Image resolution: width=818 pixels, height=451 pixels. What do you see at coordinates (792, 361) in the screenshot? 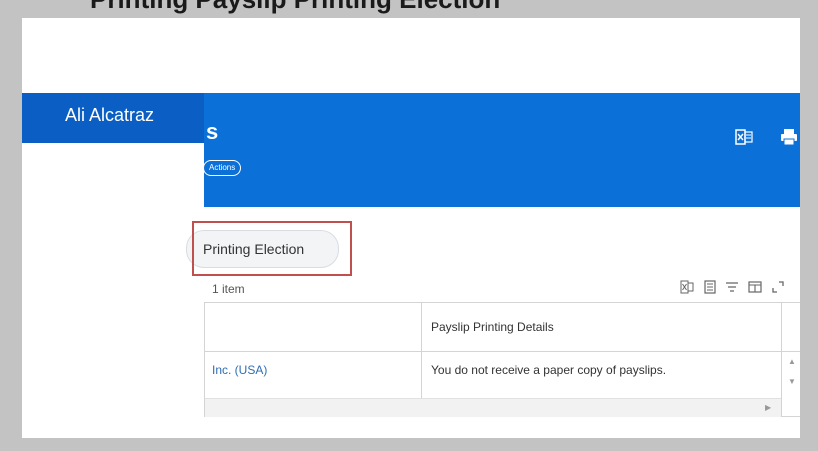
I see `scroll-up-arrow: ▲` at bounding box center [792, 361].